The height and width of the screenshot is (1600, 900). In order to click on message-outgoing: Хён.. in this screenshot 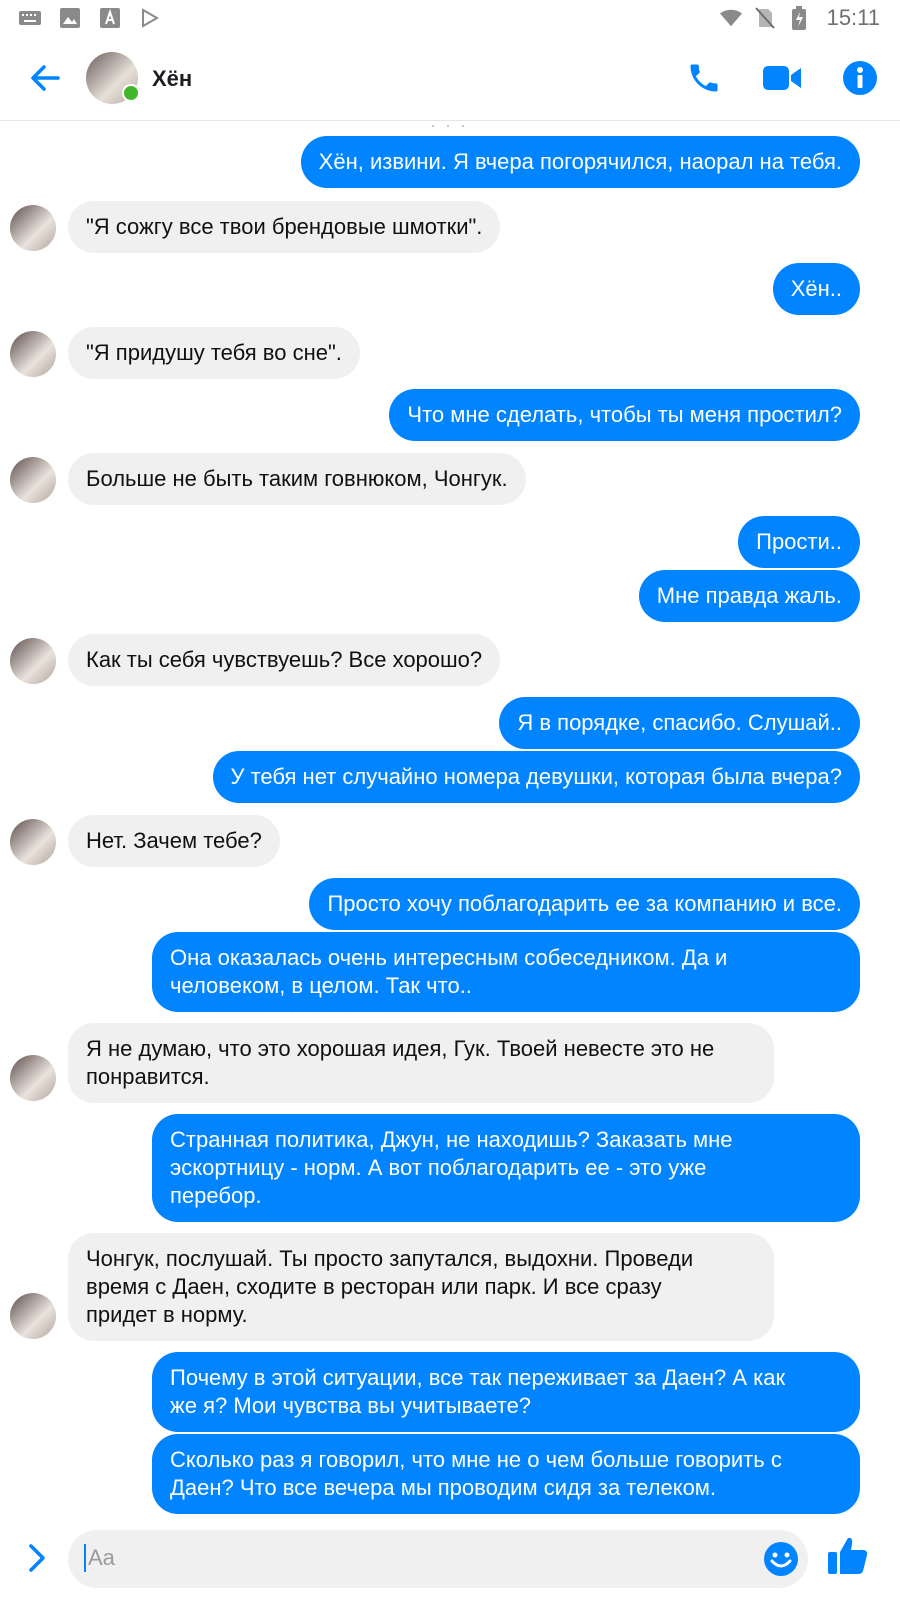, I will do `click(816, 289)`.